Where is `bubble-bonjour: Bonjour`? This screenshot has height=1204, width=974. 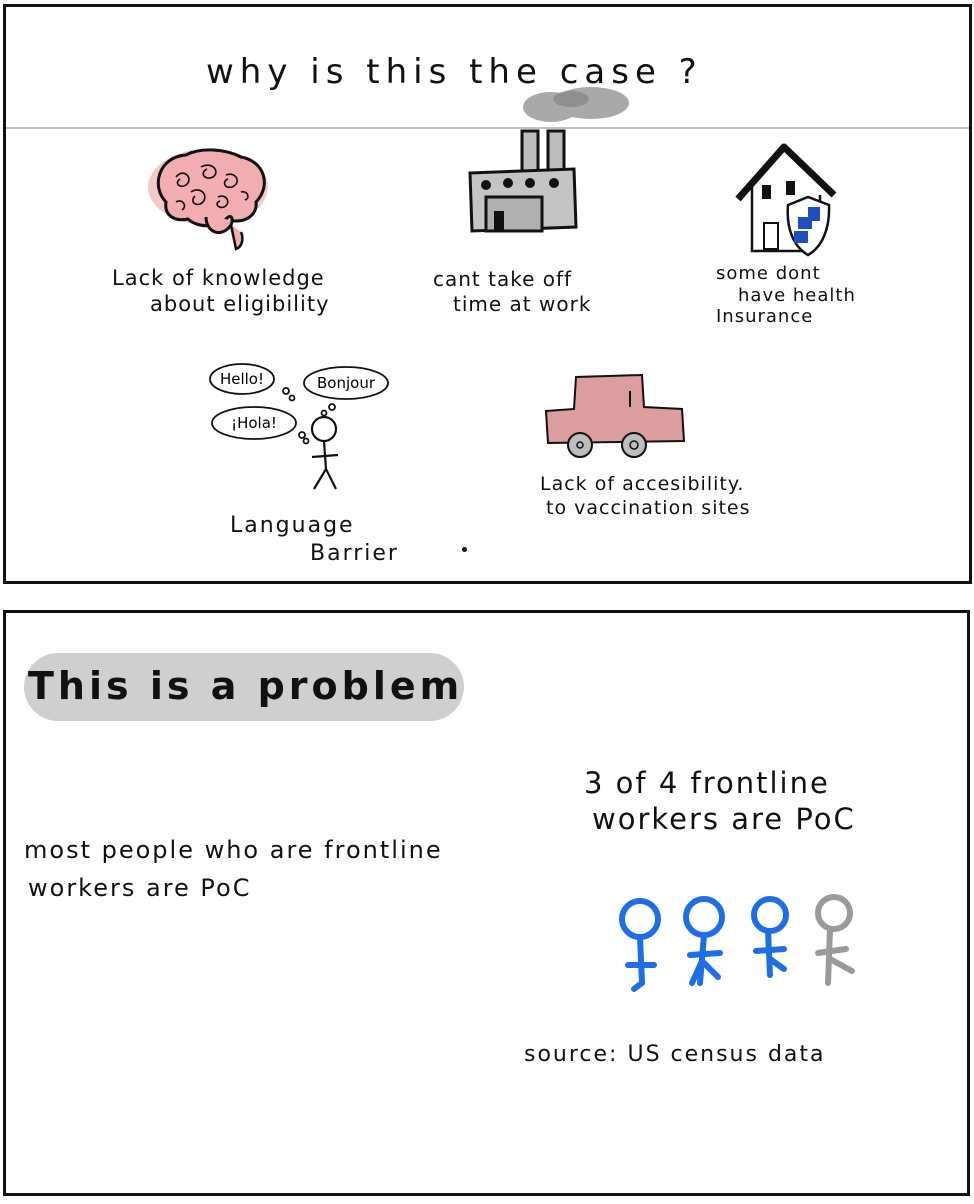 bubble-bonjour: Bonjour is located at coordinates (346, 383).